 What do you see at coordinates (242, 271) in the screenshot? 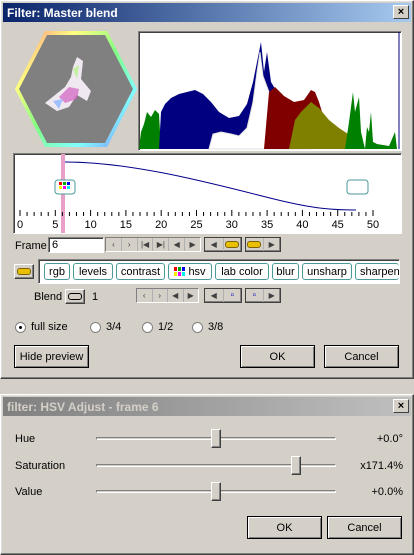
I see `chip-lab-color: lab color` at bounding box center [242, 271].